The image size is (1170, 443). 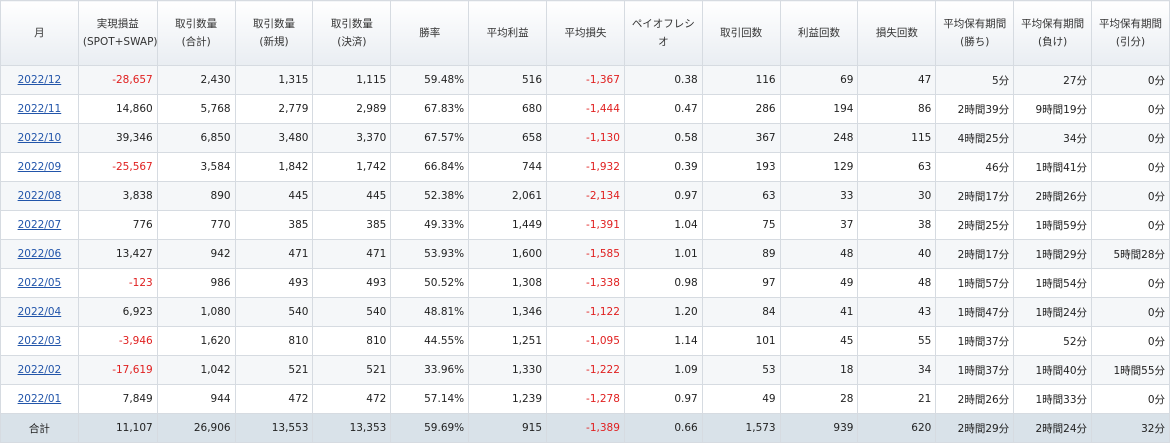 I want to click on table-cell: -1,338, so click(x=585, y=283).